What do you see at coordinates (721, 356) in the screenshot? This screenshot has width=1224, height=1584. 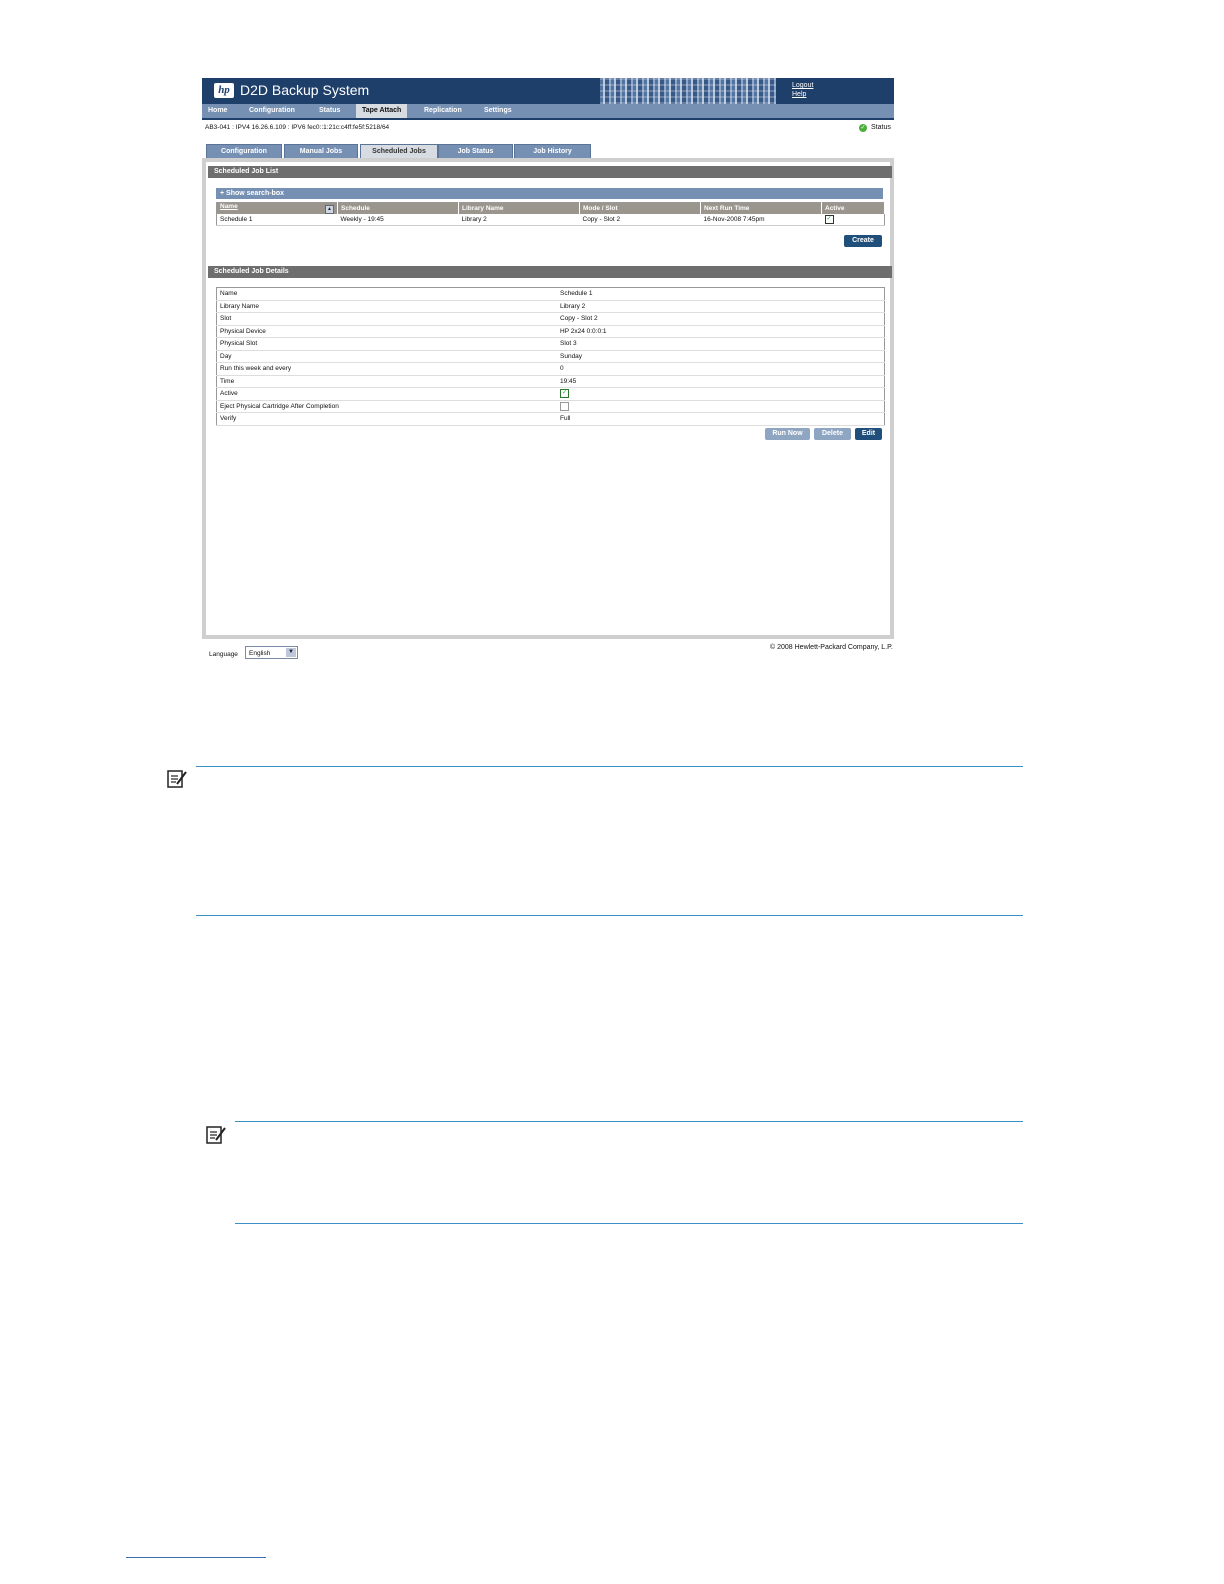 I see `detail-value: Sunday` at bounding box center [721, 356].